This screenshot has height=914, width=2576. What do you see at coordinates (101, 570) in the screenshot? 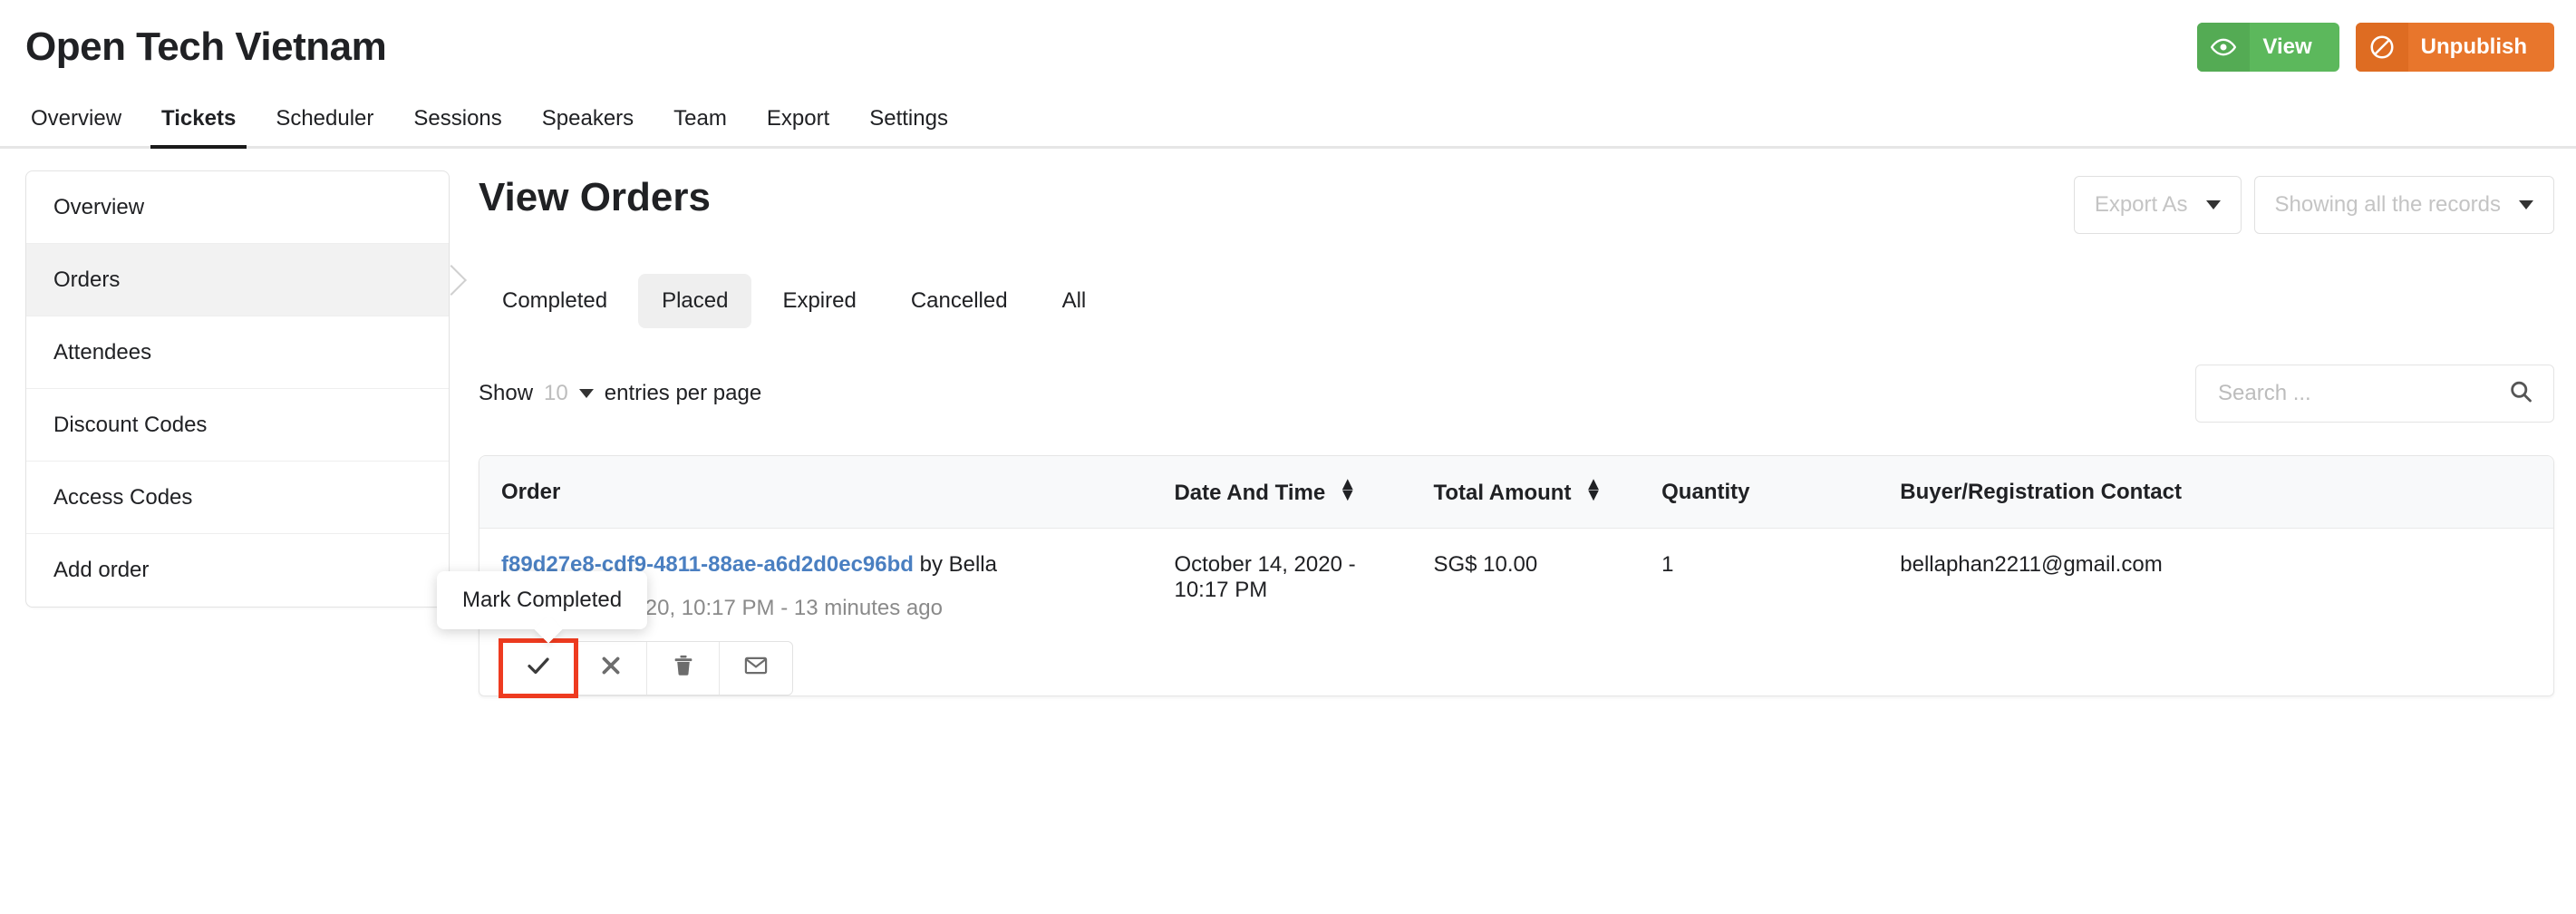
I see `sidebar-item-label: Add order` at bounding box center [101, 570].